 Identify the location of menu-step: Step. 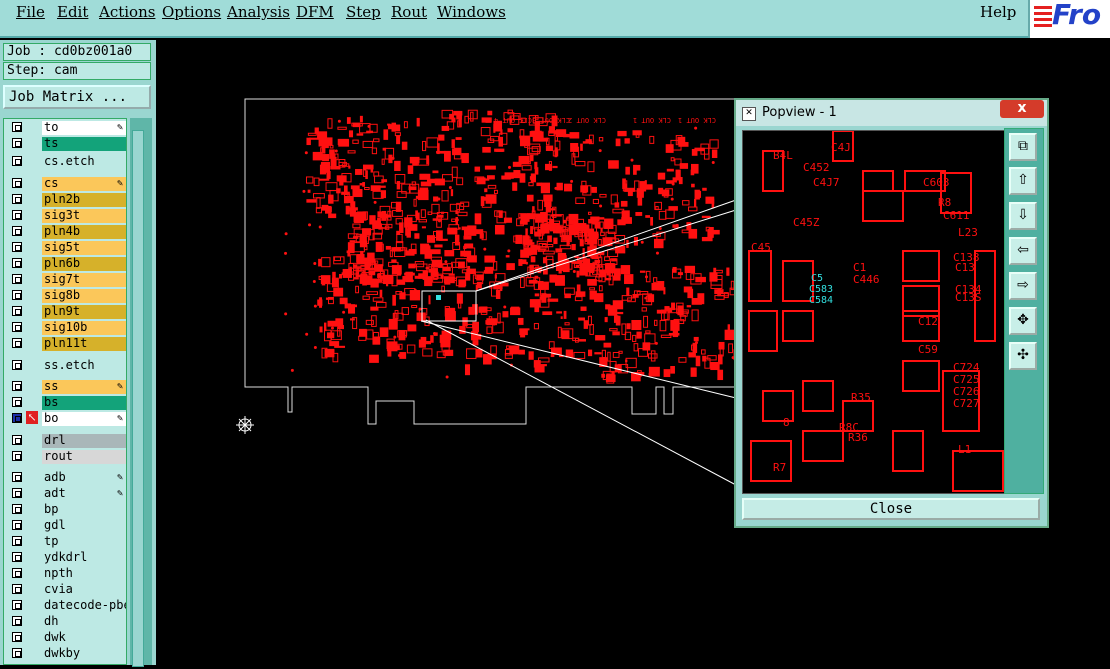
(363, 12).